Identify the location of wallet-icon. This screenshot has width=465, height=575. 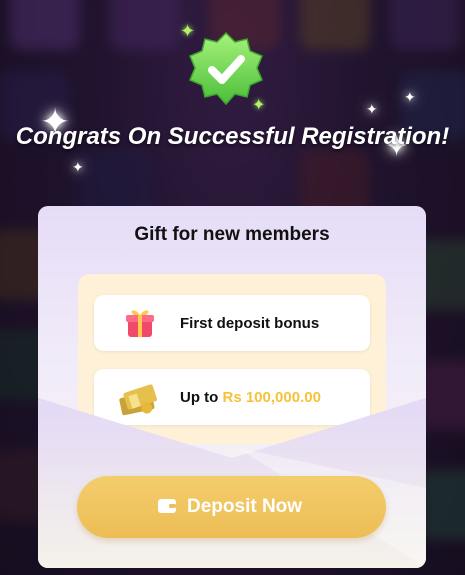
(167, 506).